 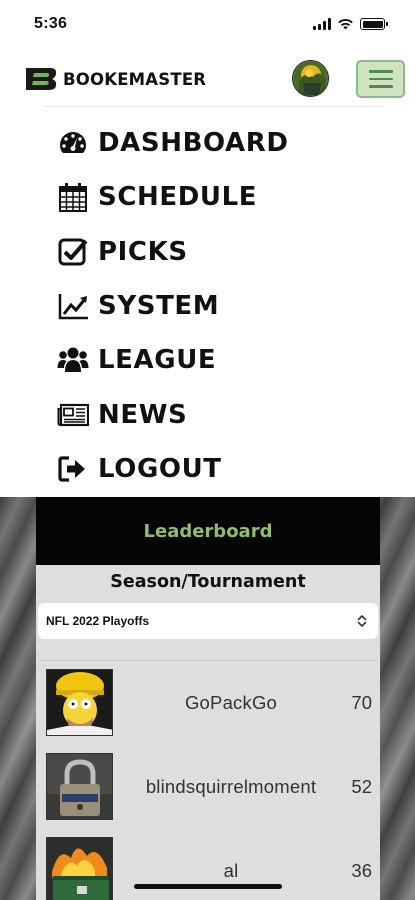 I want to click on cellular-signal-icon, so click(x=322, y=24).